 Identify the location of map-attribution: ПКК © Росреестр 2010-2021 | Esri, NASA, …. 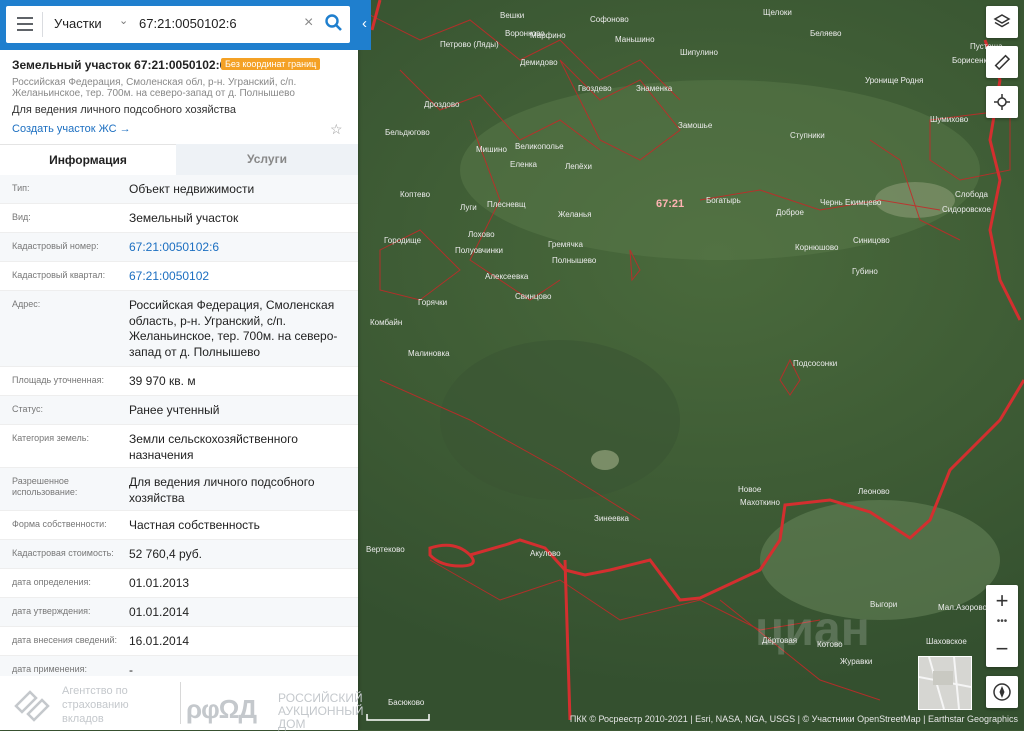
(794, 719).